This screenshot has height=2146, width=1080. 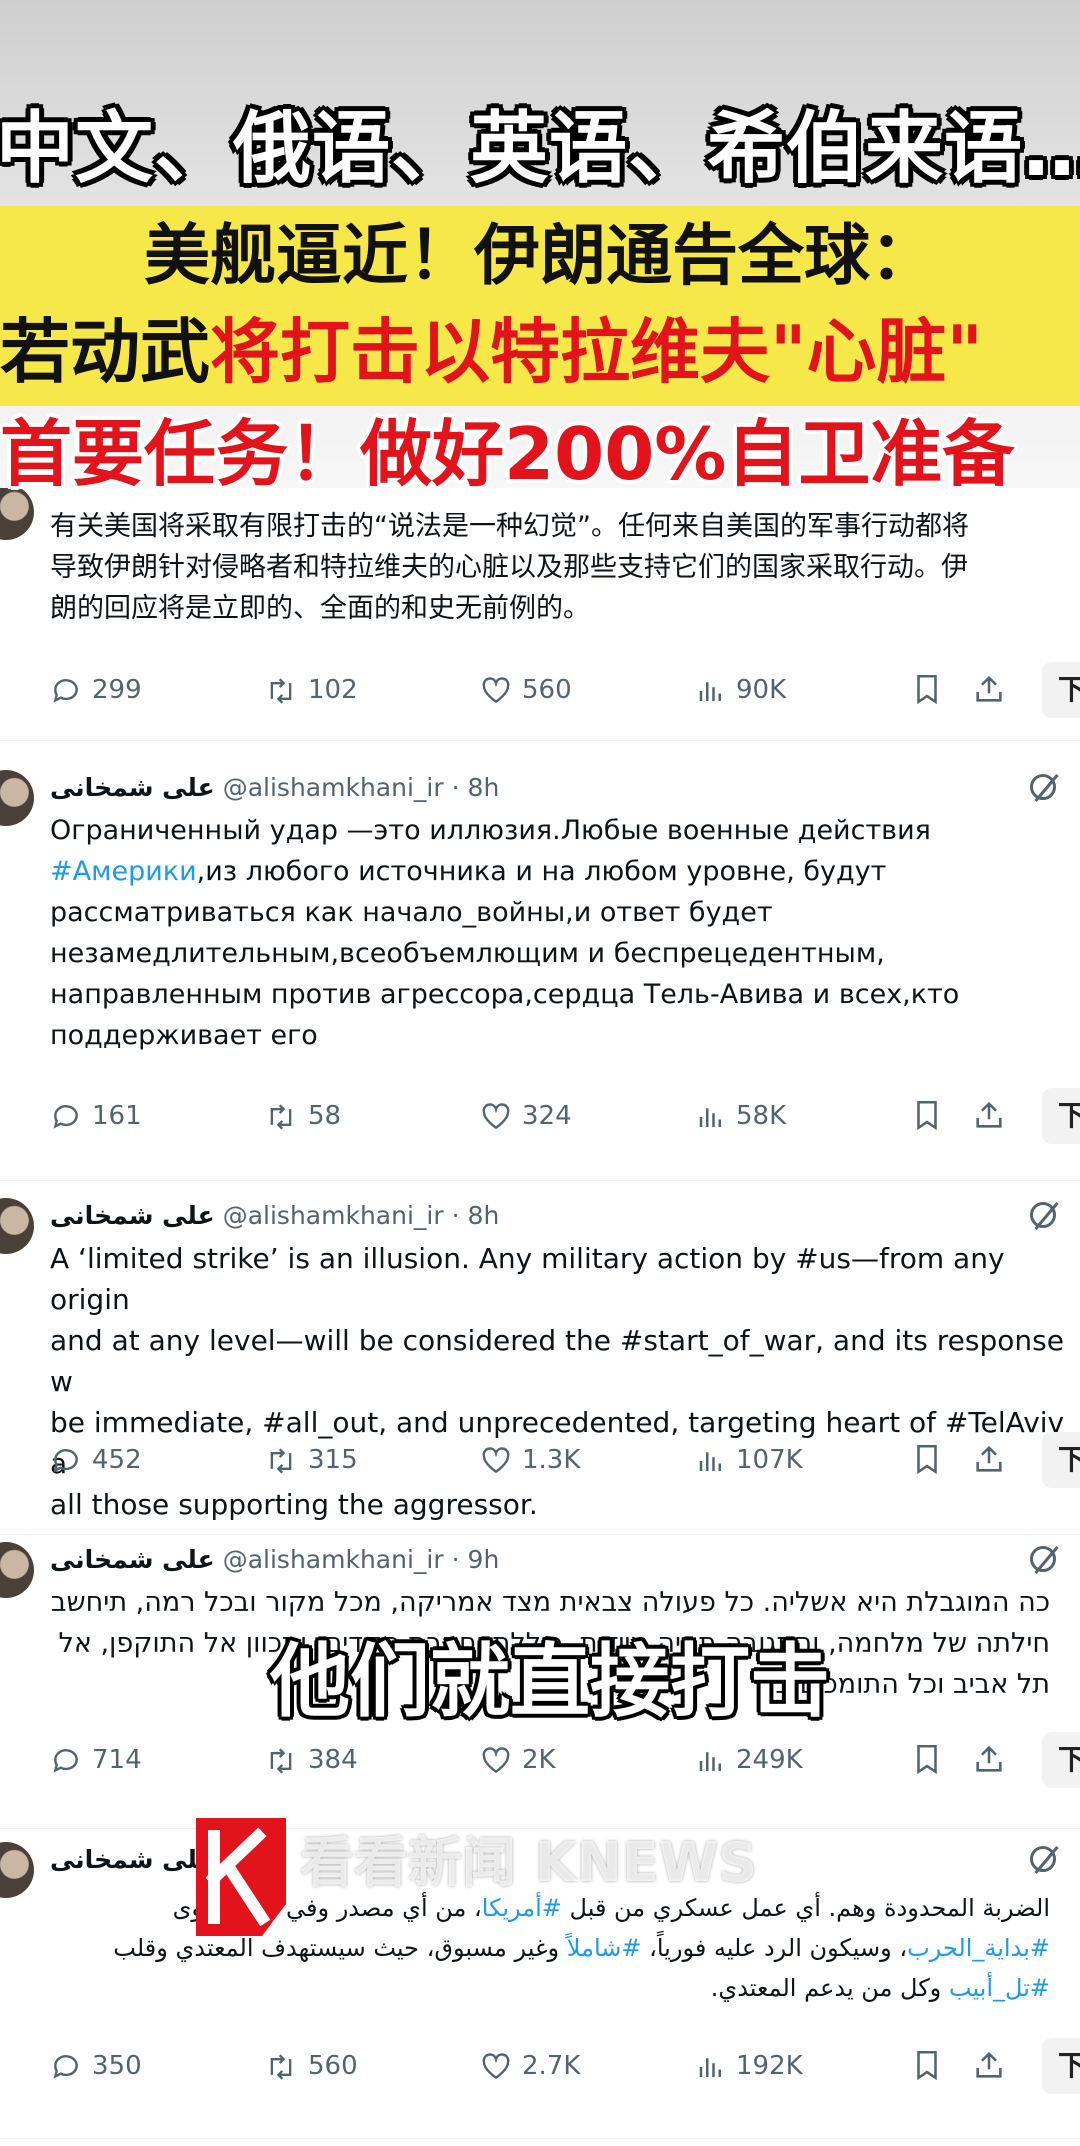 I want to click on repost-count: 58, so click(x=325, y=1116).